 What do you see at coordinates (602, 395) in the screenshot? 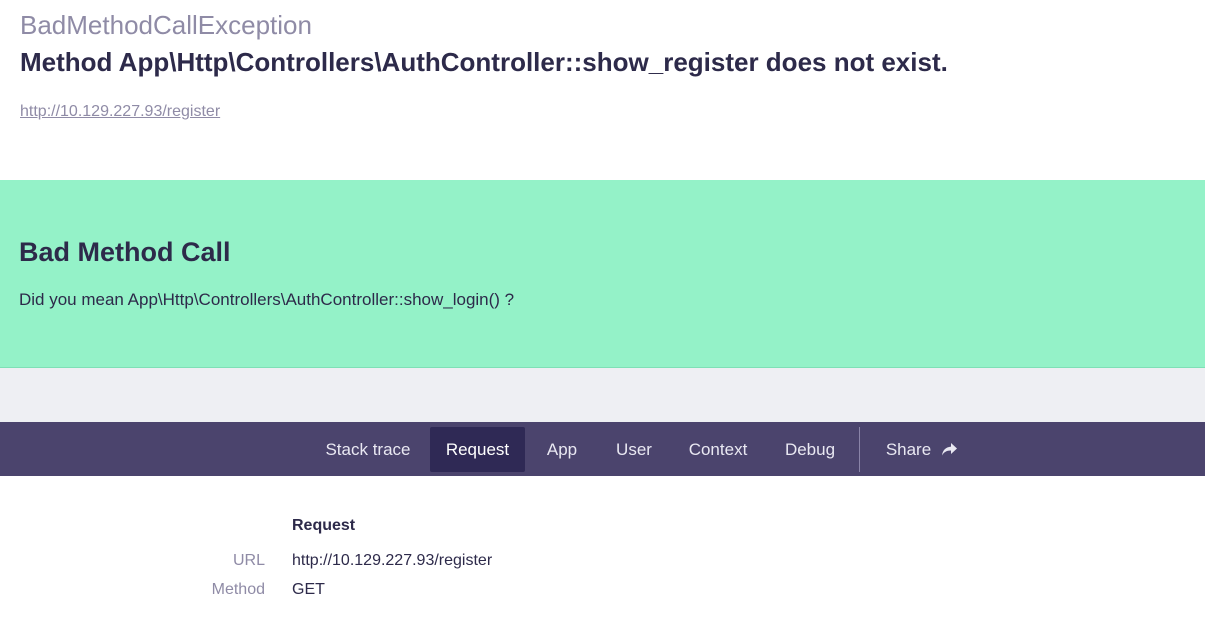
I see `section-spacer` at bounding box center [602, 395].